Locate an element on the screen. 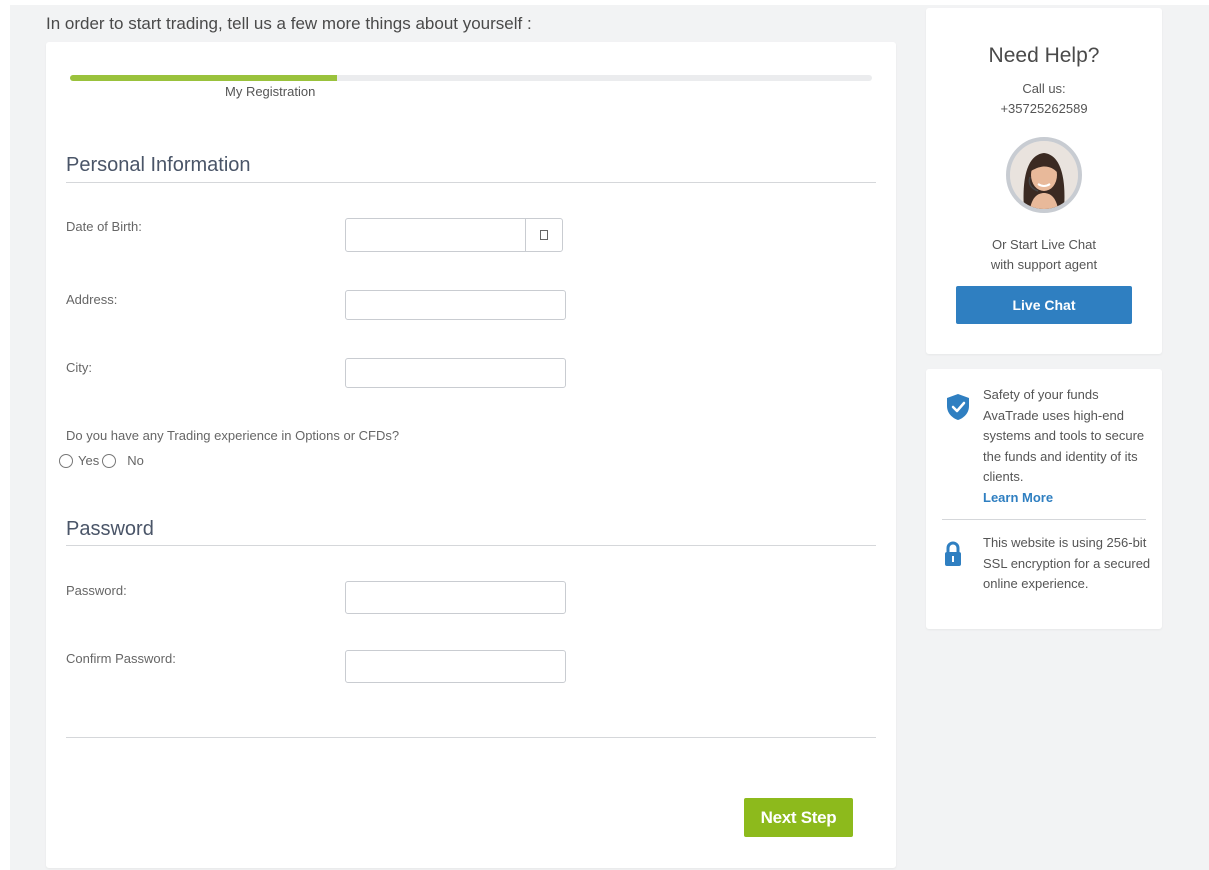 The width and height of the screenshot is (1209, 870). yes-radio-label: Yes is located at coordinates (88, 460).